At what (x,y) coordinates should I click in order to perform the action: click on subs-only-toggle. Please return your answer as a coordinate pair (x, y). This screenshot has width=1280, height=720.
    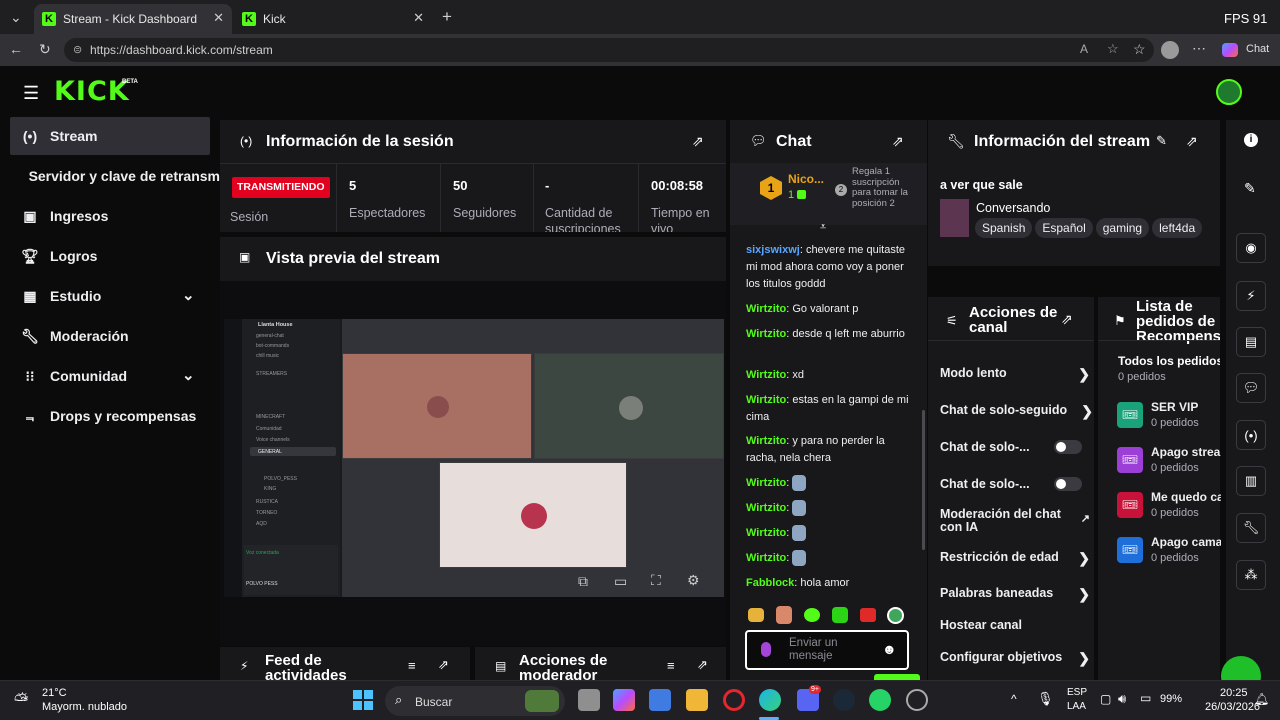
    Looking at the image, I should click on (1068, 447).